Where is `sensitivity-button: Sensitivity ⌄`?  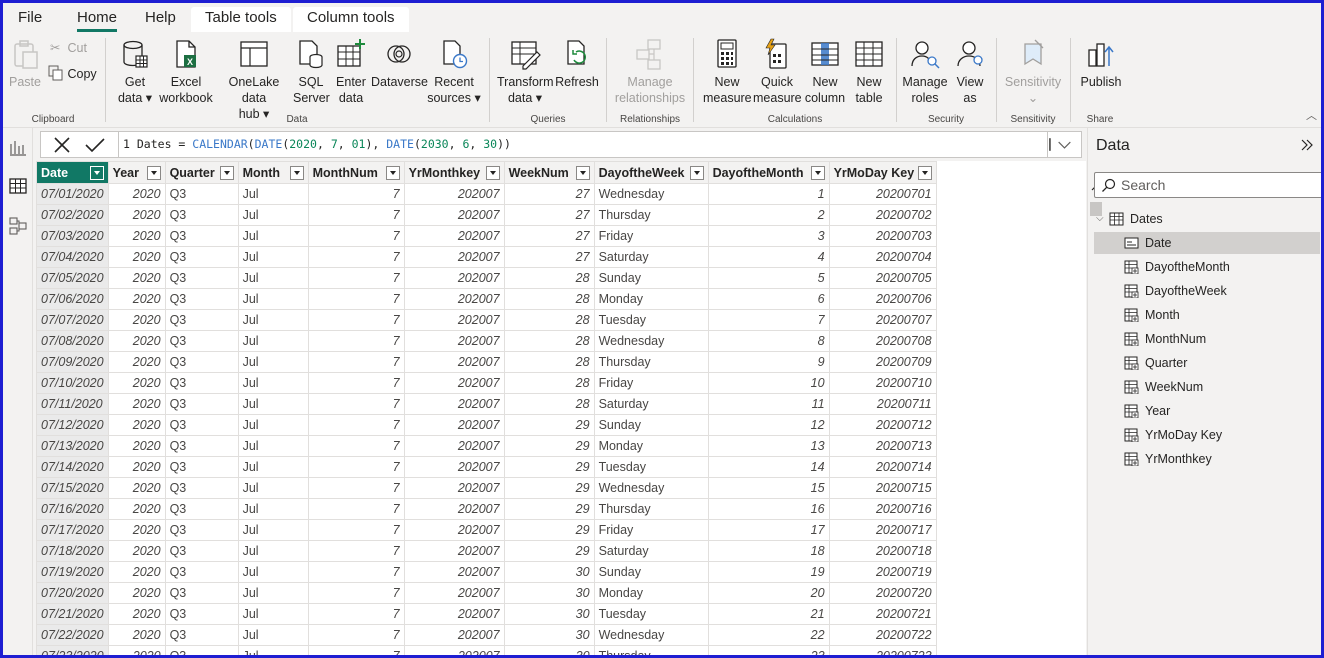 sensitivity-button: Sensitivity ⌄ is located at coordinates (1033, 72).